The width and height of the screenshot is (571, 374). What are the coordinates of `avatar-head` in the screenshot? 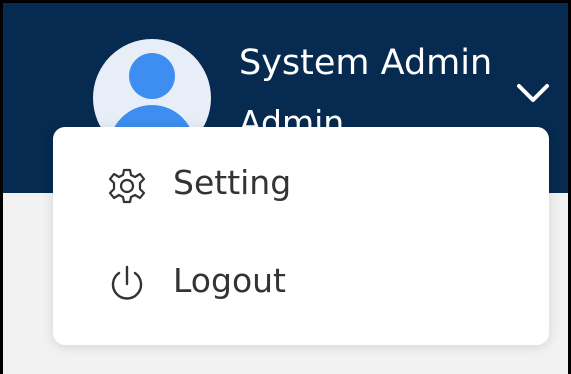 It's located at (152, 76).